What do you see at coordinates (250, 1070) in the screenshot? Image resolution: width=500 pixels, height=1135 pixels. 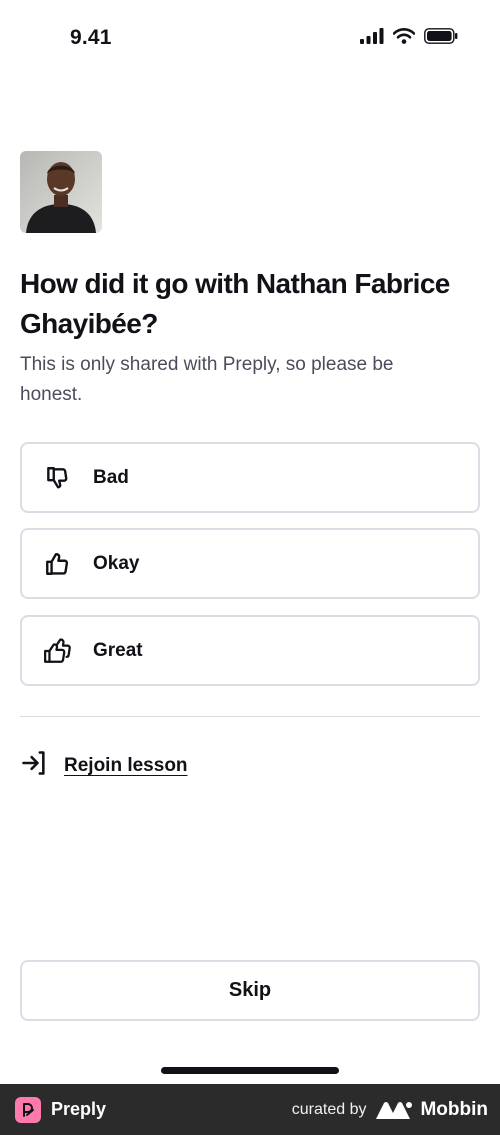 I see `home-indicator` at bounding box center [250, 1070].